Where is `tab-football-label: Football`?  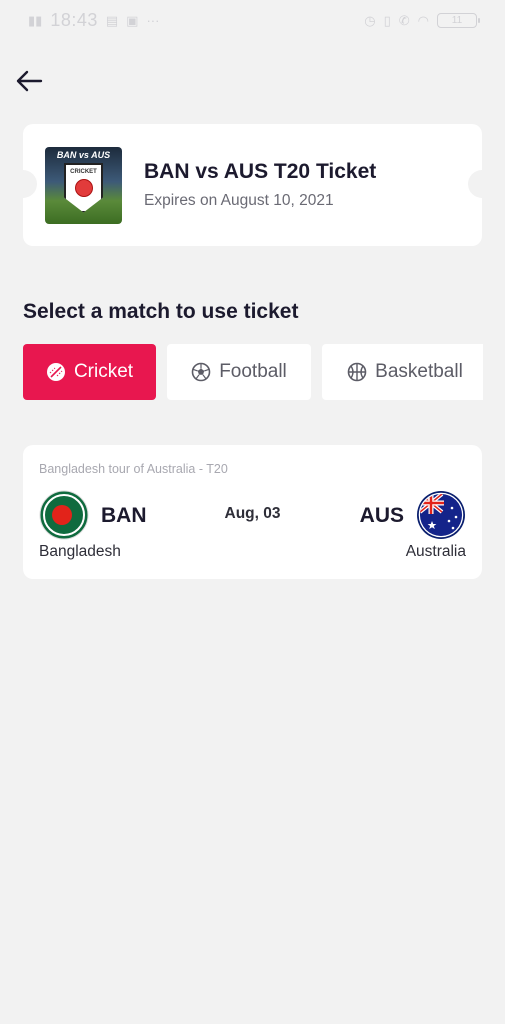
tab-football-label: Football is located at coordinates (253, 371).